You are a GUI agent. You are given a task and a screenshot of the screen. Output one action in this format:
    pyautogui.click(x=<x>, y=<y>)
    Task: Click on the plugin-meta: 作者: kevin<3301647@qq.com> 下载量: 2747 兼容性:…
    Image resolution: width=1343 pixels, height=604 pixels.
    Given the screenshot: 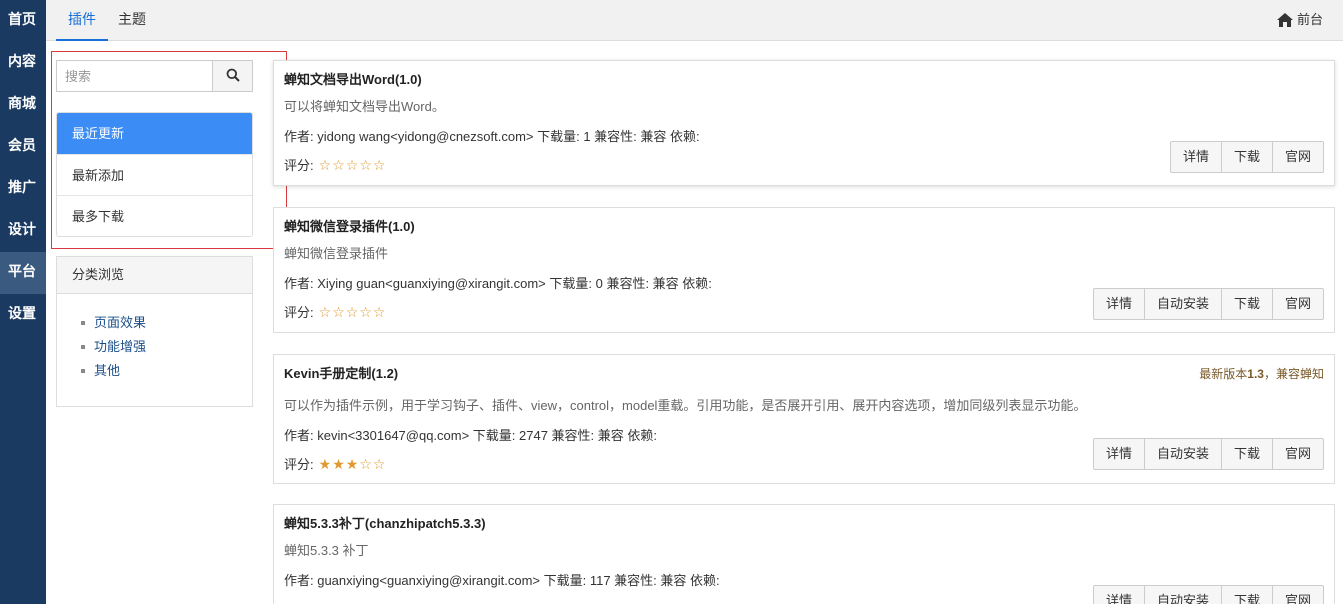 What is the action you would take?
    pyautogui.click(x=471, y=435)
    